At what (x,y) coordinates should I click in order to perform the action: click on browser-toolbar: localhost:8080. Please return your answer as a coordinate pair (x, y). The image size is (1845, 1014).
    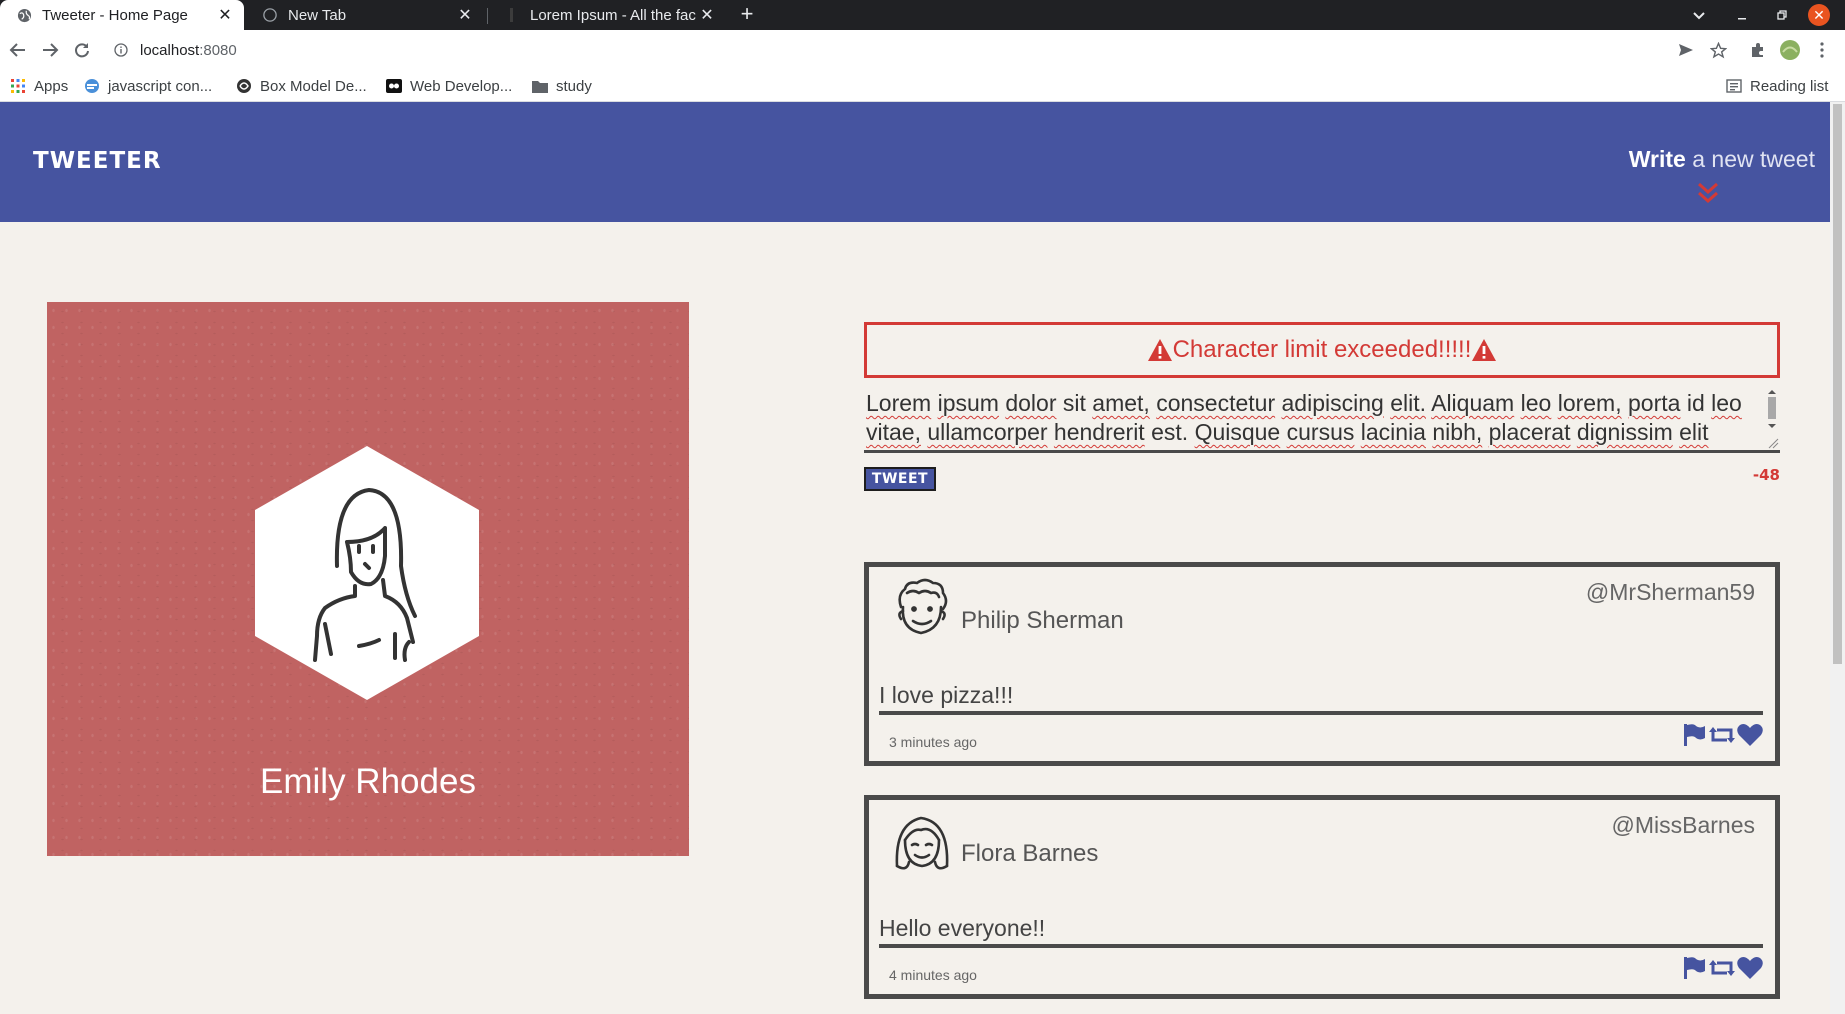
    Looking at the image, I should click on (922, 50).